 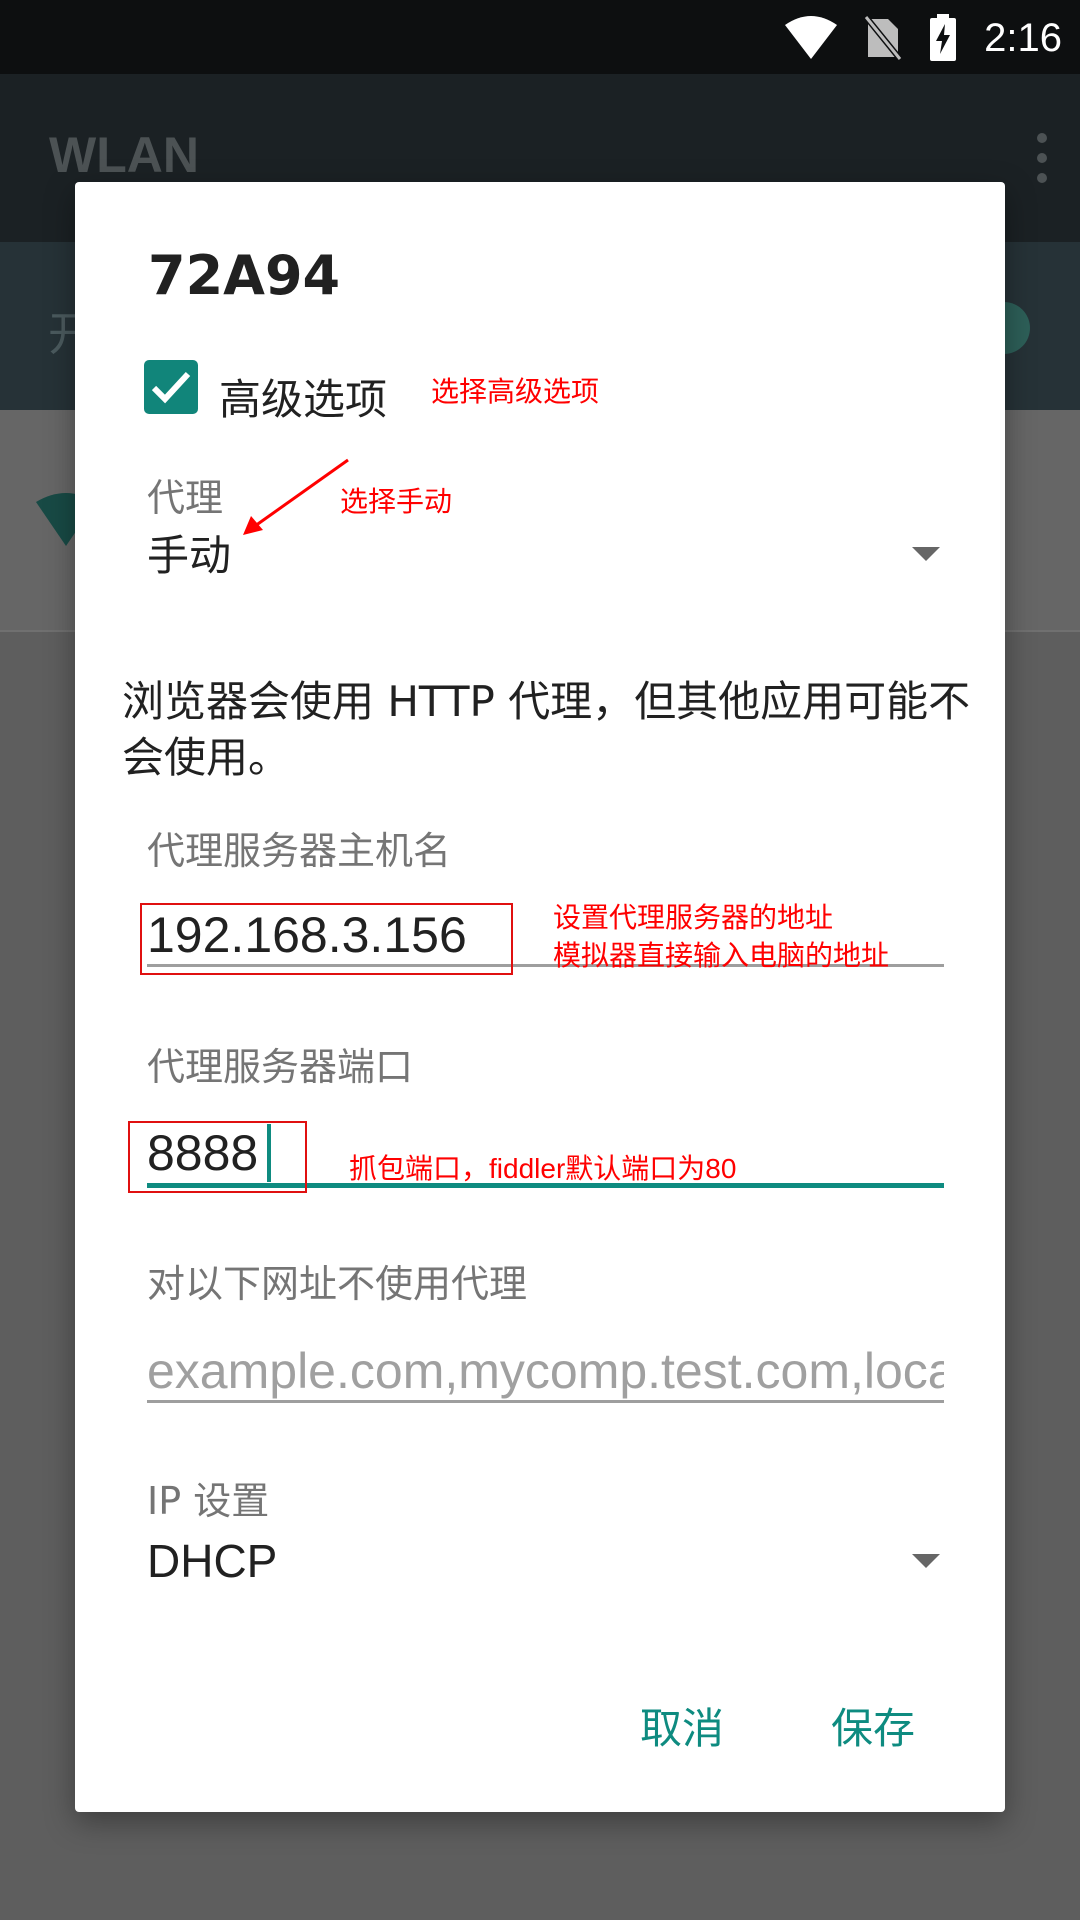 I want to click on annotation-arrow-icon, so click(x=296, y=496).